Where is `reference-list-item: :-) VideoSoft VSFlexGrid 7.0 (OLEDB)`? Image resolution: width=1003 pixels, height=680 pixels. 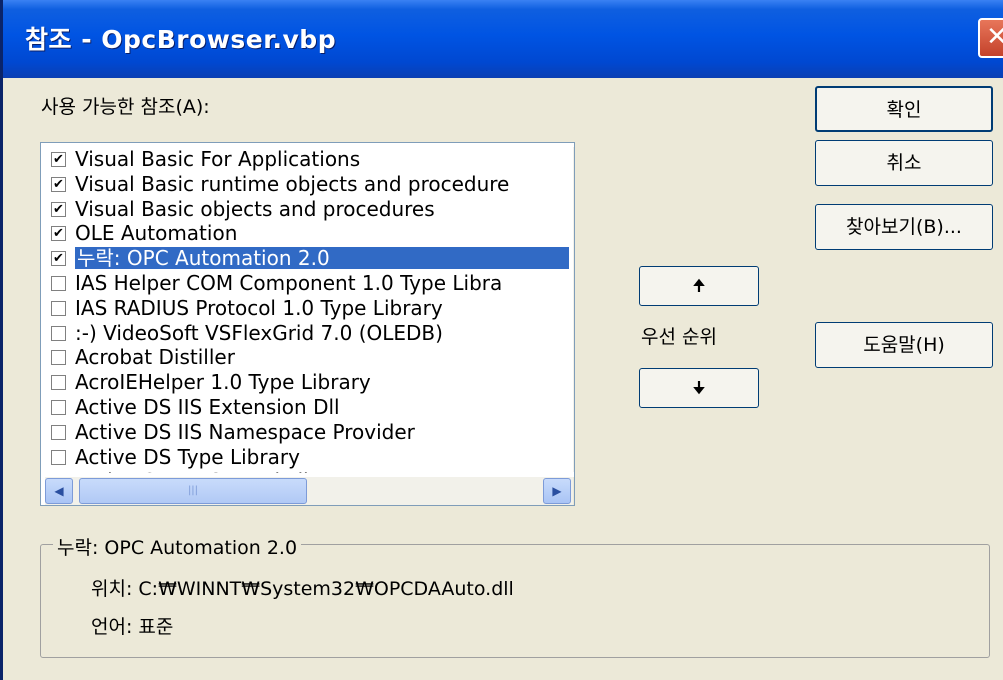
reference-list-item: :-) VideoSoft VSFlexGrid 7.0 (OLEDB) is located at coordinates (308, 333).